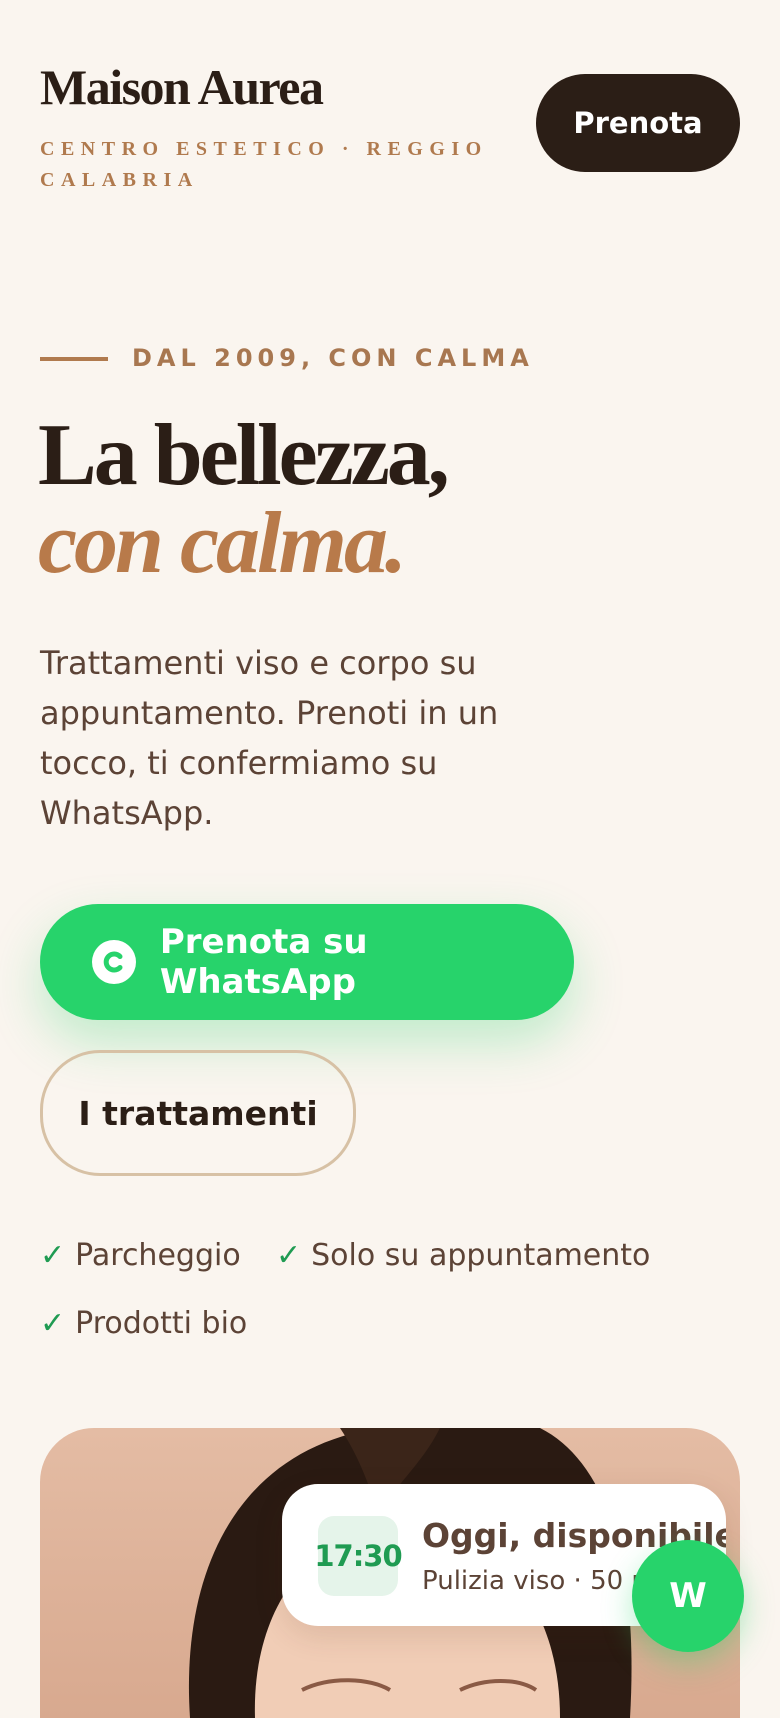  What do you see at coordinates (244, 455) in the screenshot?
I see `hero-title: La bellezza,` at bounding box center [244, 455].